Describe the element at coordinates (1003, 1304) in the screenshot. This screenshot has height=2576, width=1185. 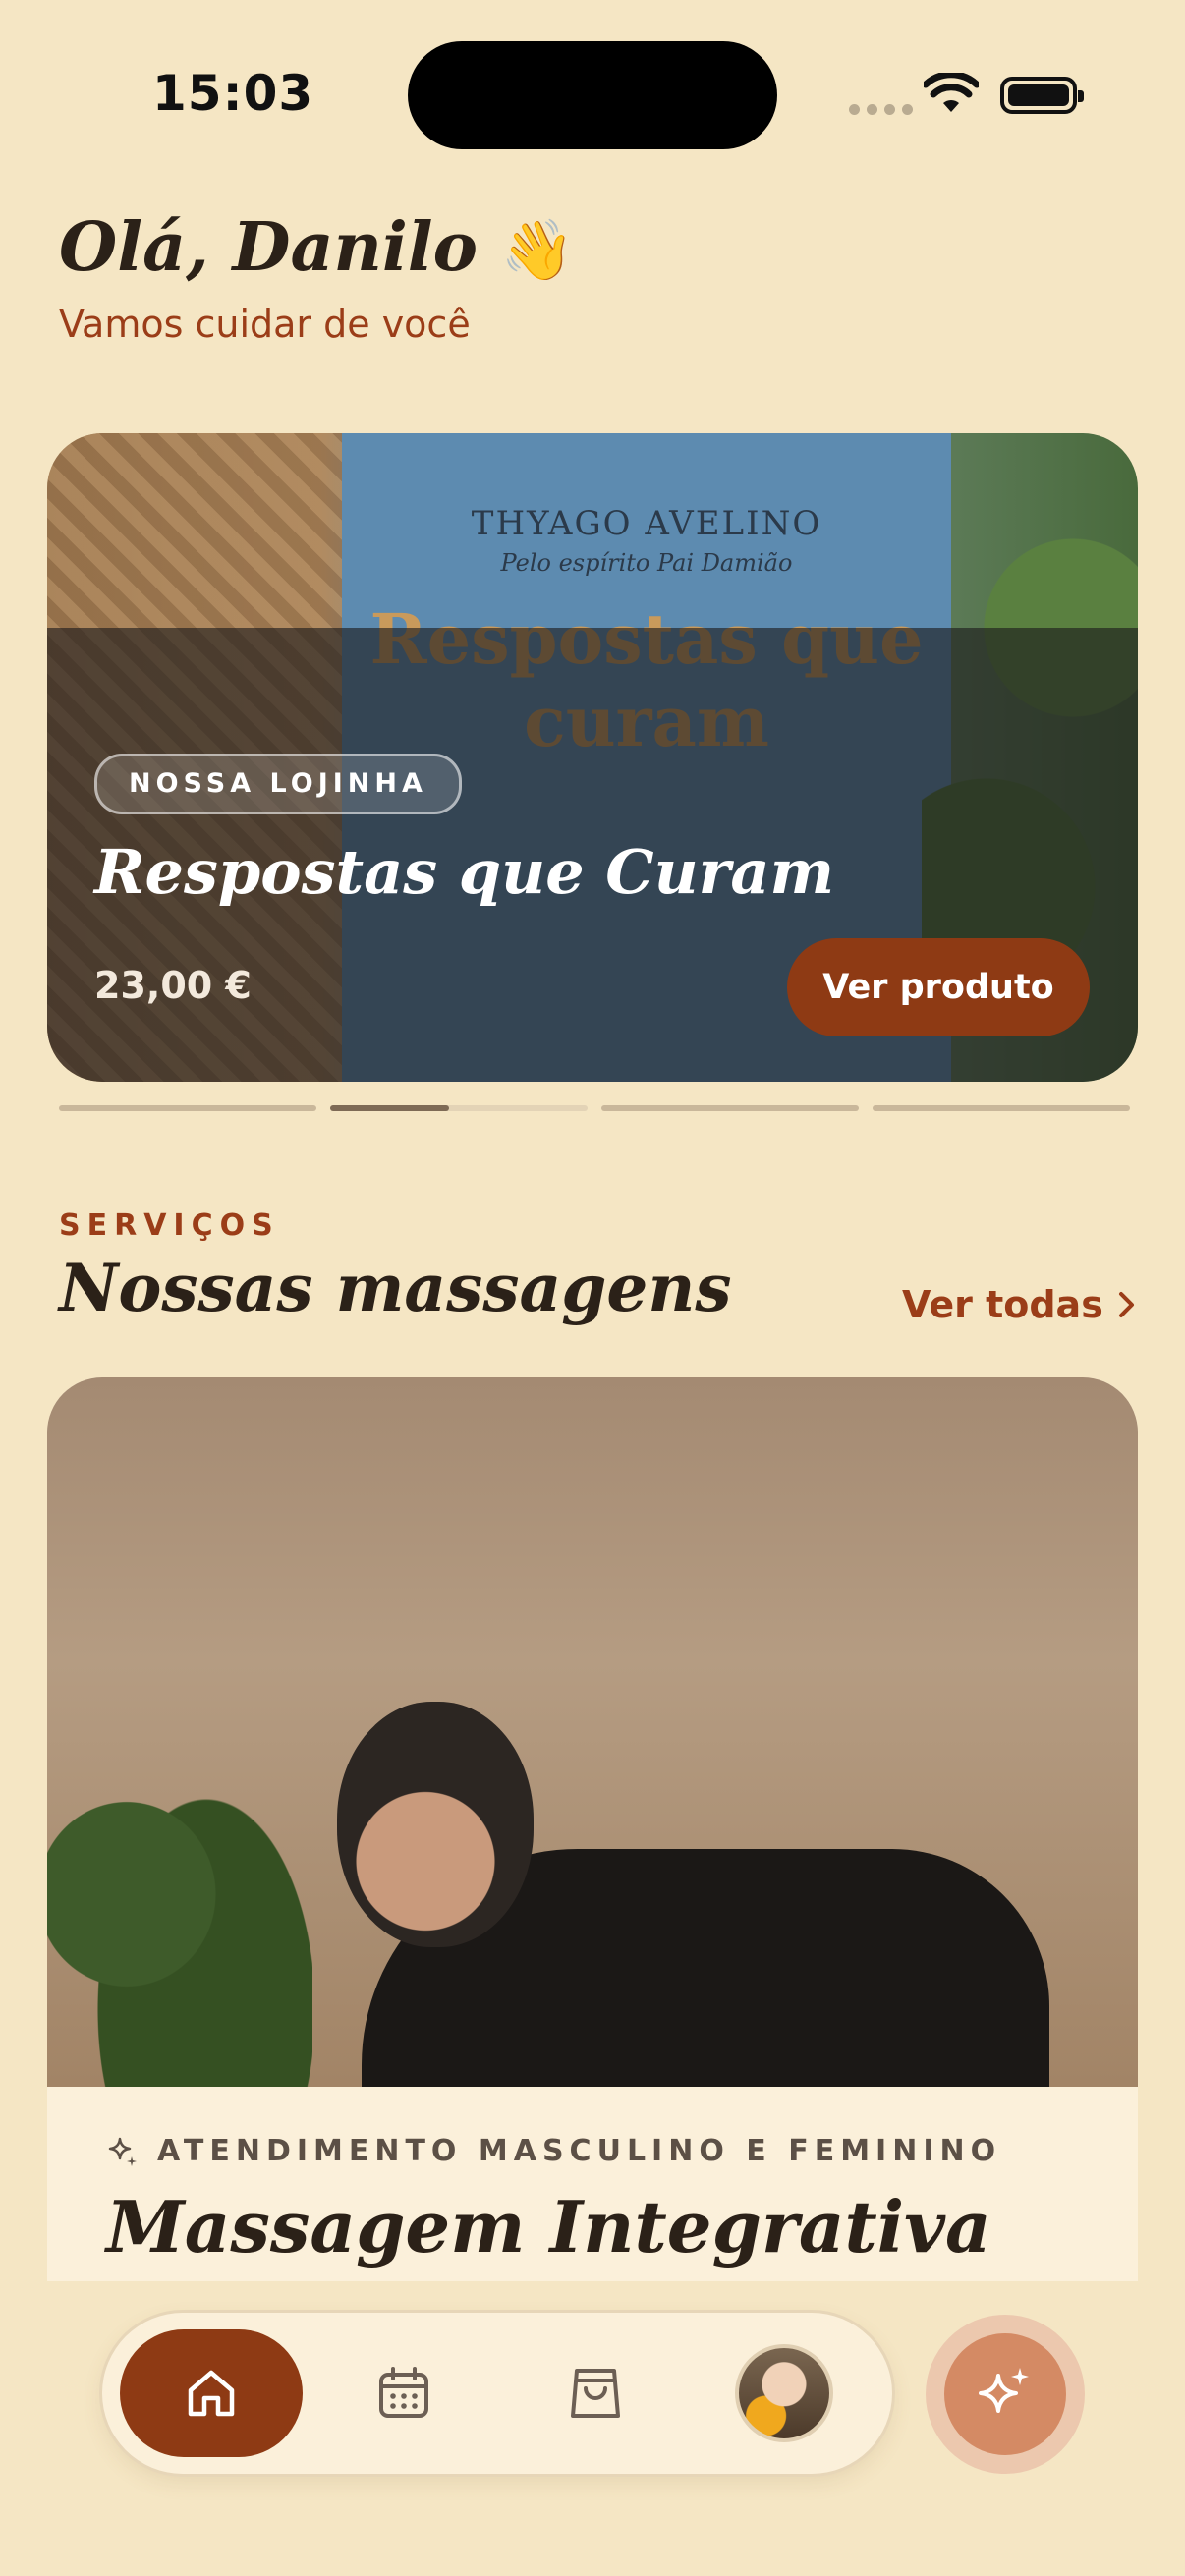
I see `see-all-label: Ver todas` at that location.